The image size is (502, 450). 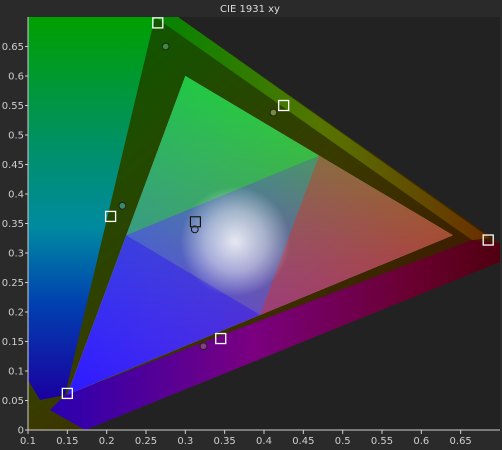 What do you see at coordinates (382, 441) in the screenshot?
I see `x-tick-label: 0.55` at bounding box center [382, 441].